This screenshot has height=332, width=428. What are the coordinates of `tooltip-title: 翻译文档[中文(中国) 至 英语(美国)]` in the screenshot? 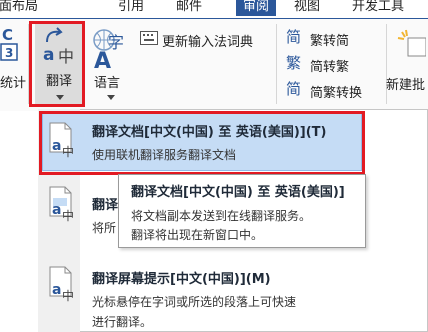 It's located at (238, 192).